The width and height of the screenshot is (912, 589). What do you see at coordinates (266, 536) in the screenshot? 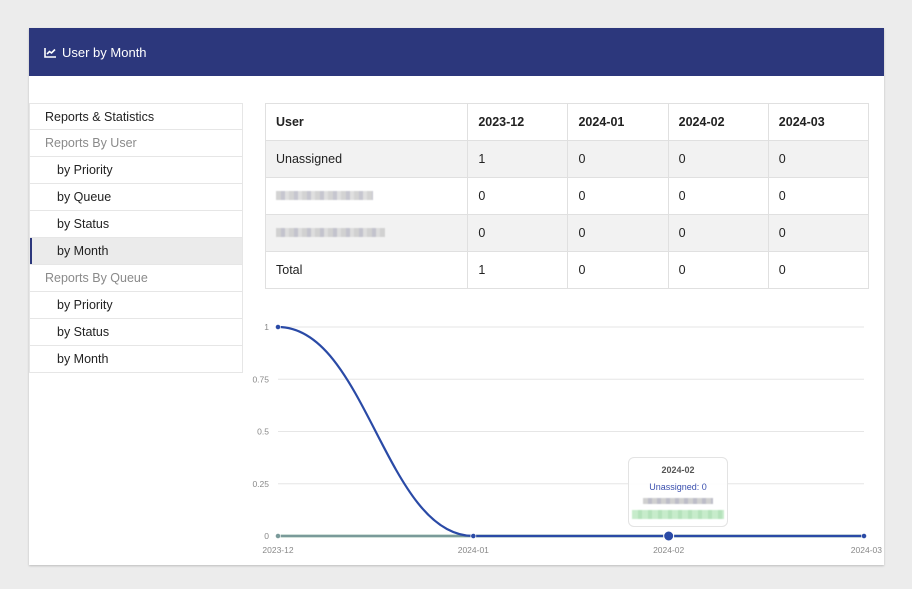
I see `y-tick-label: 0` at bounding box center [266, 536].